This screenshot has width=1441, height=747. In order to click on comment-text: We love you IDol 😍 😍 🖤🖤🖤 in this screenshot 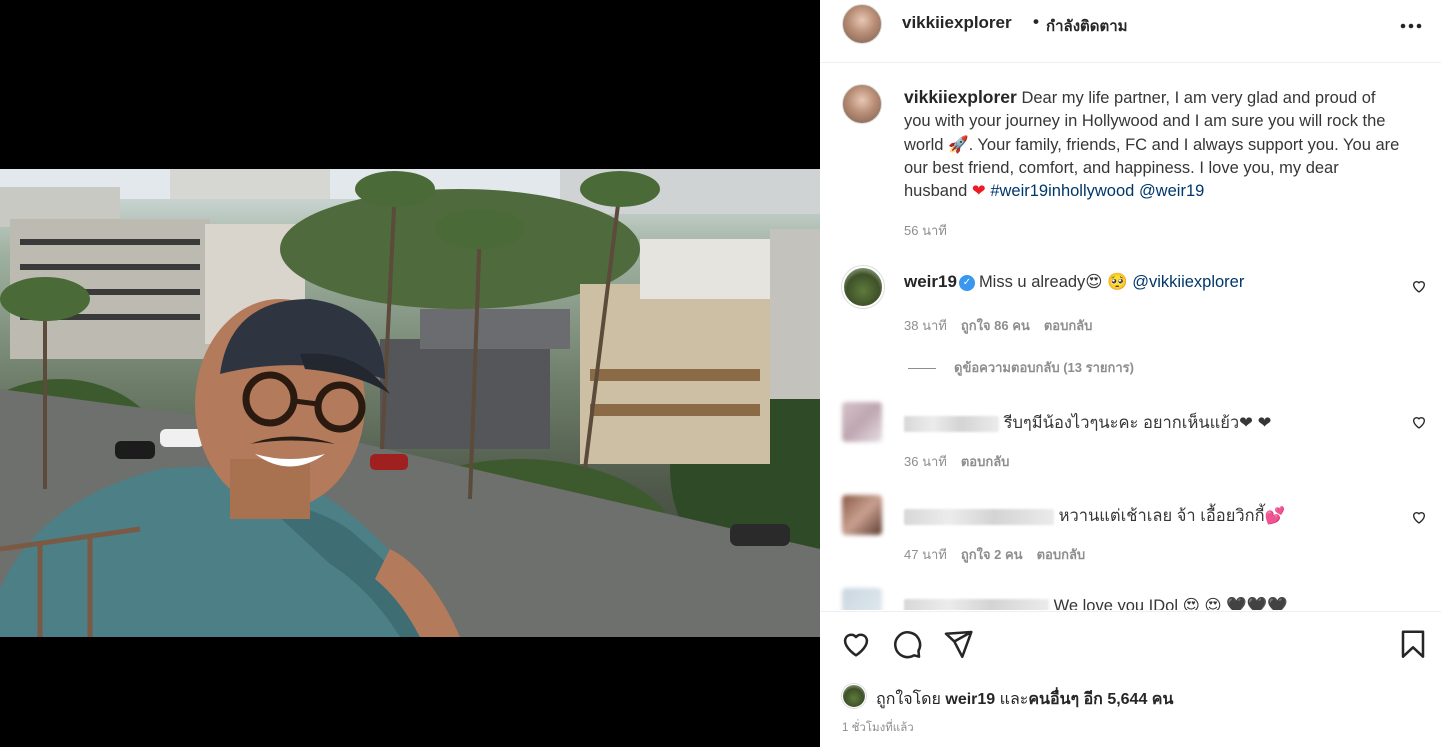, I will do `click(1170, 603)`.